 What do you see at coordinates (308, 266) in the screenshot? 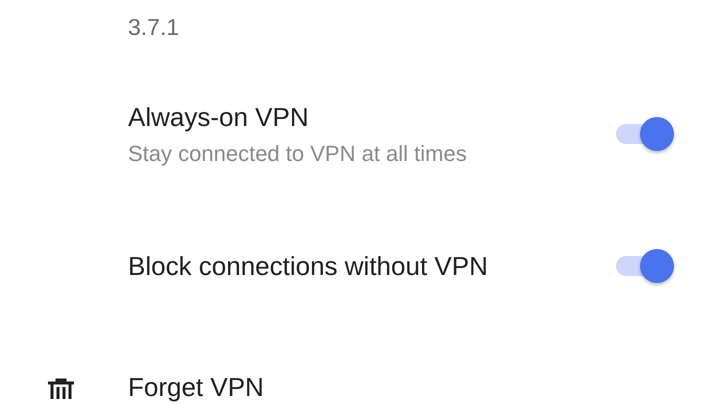
I see `setting-title: Block connections without VPN` at bounding box center [308, 266].